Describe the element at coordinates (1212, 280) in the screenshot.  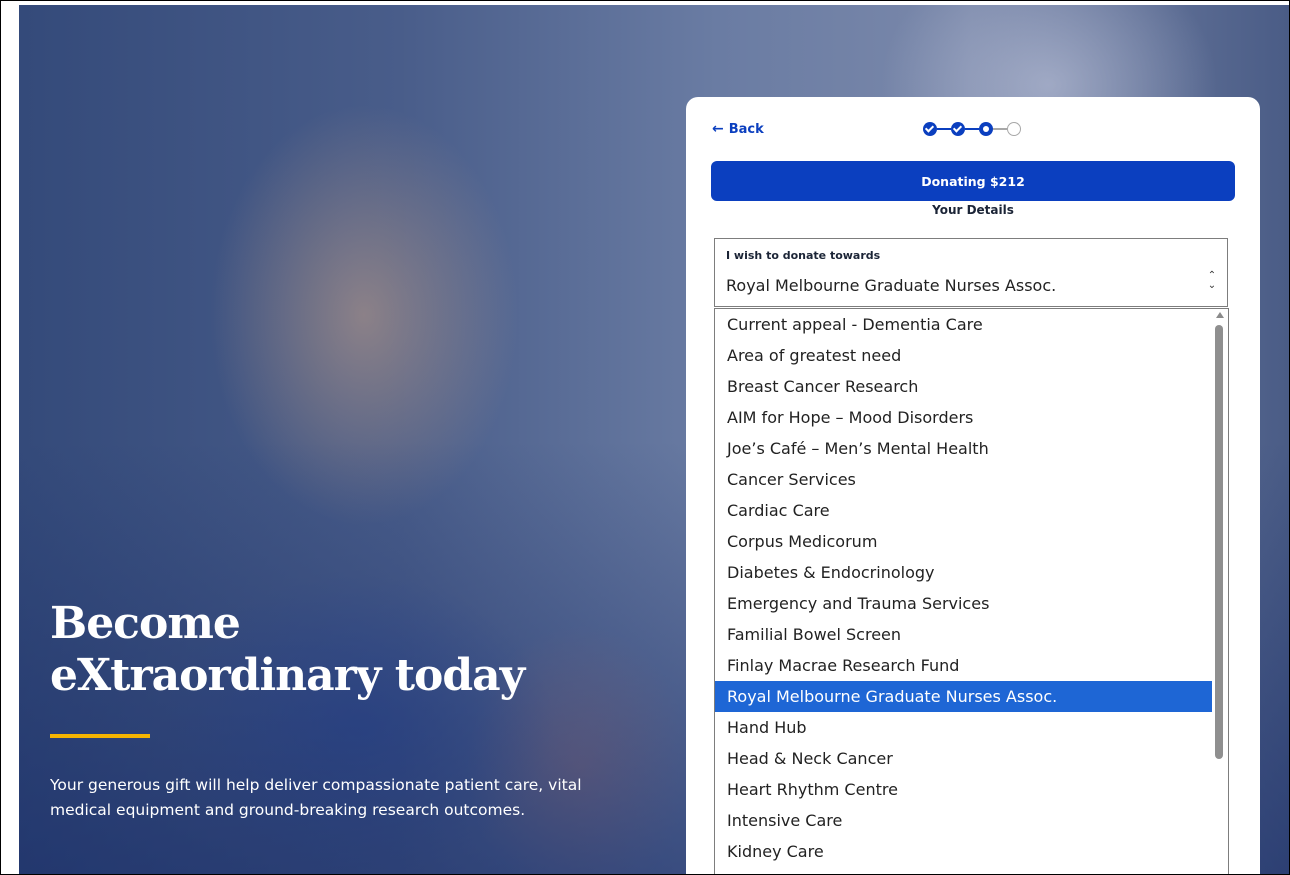
I see `chevron-up-down-icon: ⌃ ⌄` at that location.